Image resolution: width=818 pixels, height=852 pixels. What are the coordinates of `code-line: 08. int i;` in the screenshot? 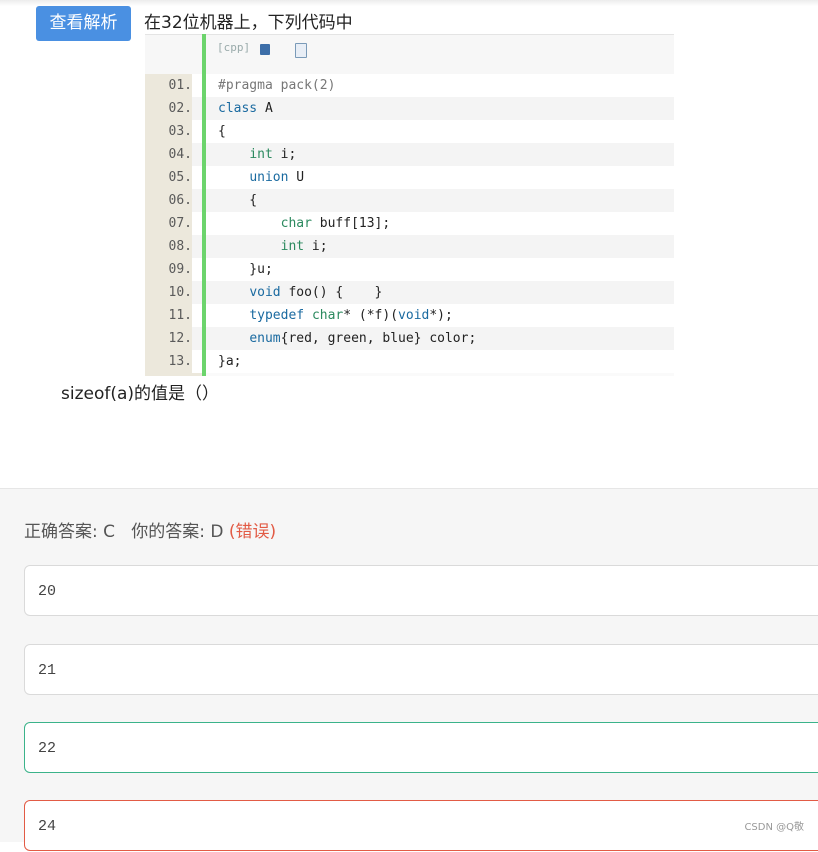 It's located at (409, 246).